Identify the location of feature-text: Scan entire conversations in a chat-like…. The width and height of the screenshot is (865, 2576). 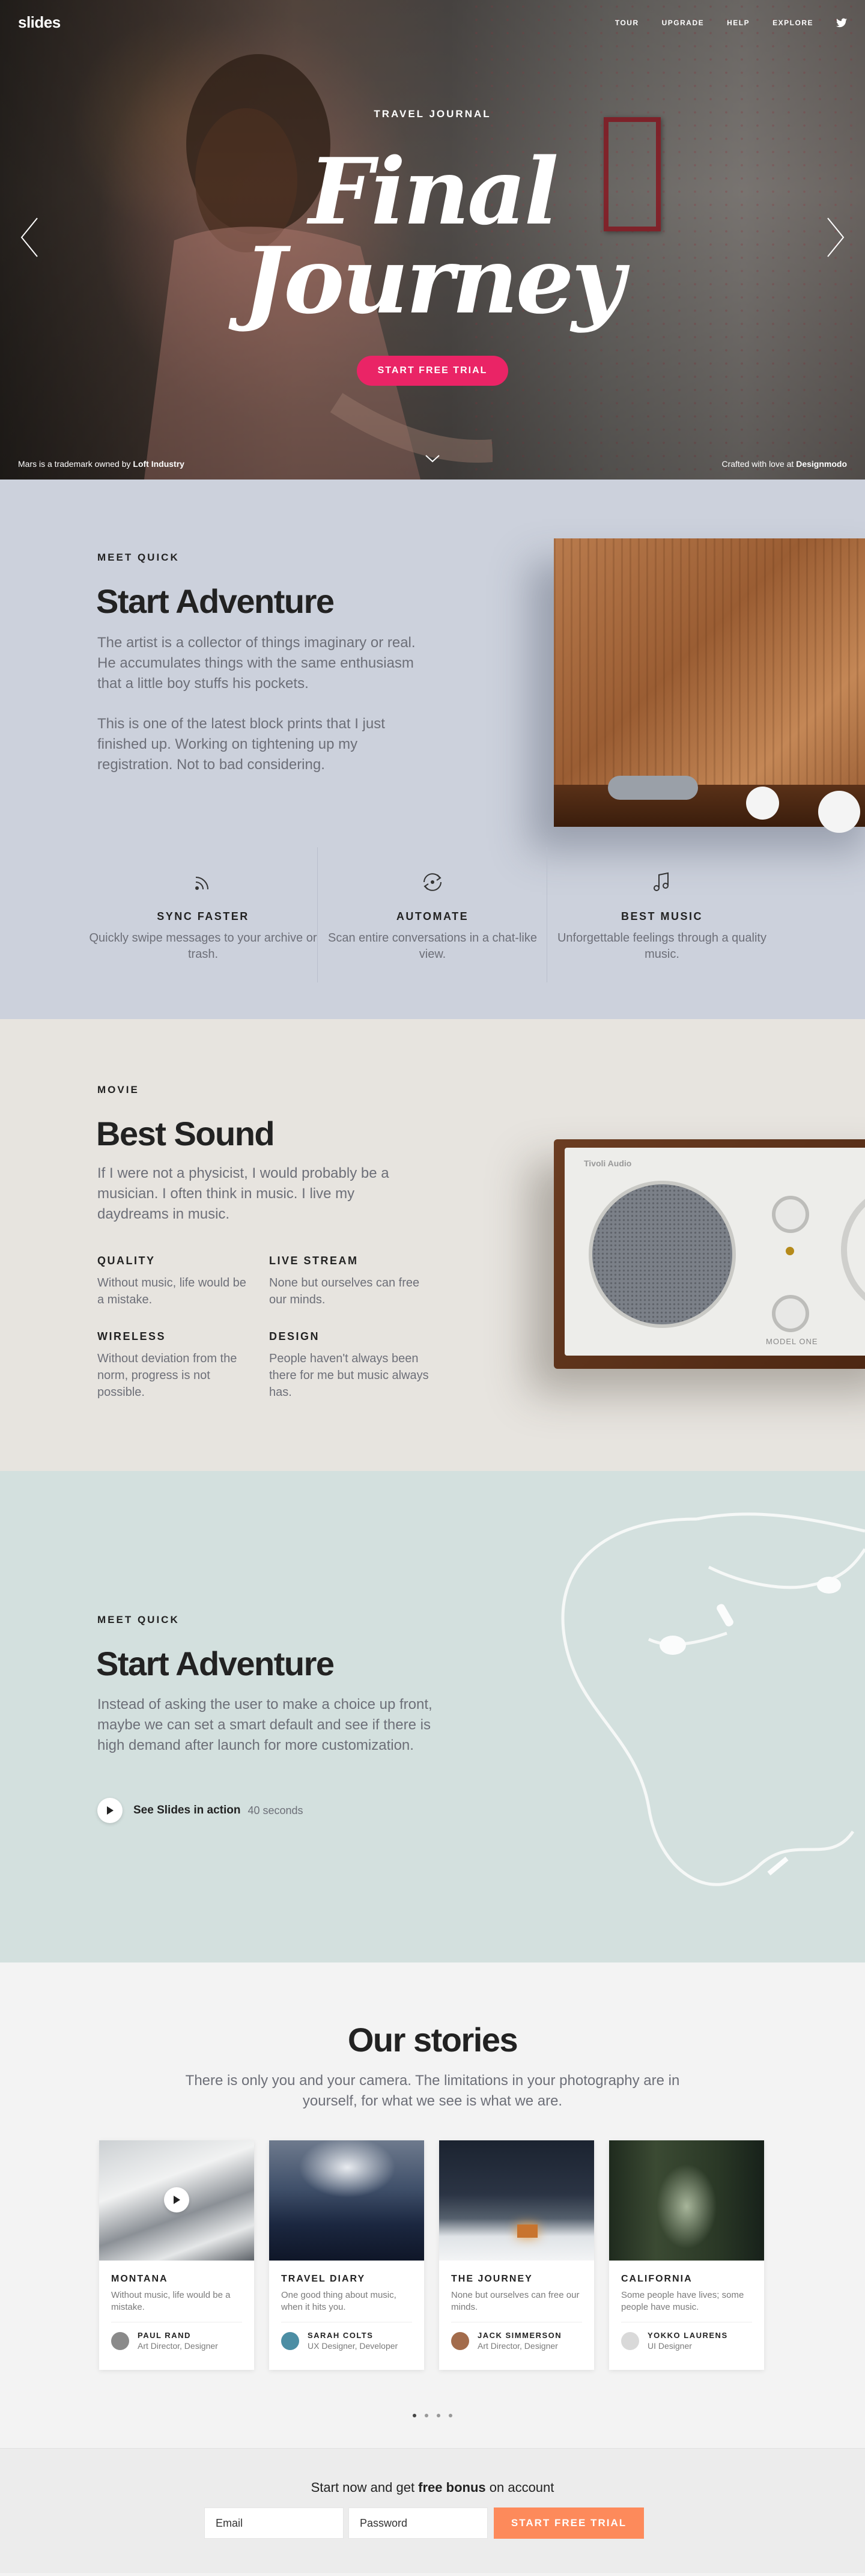
(432, 946).